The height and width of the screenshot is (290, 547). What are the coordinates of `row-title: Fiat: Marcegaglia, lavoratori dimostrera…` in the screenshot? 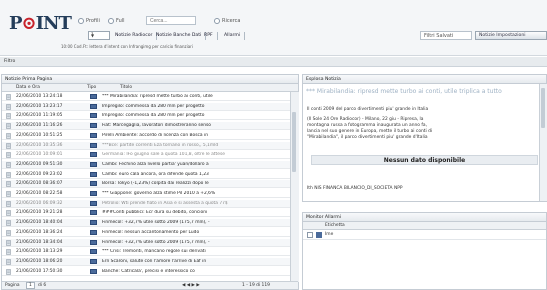 It's located at (156, 126).